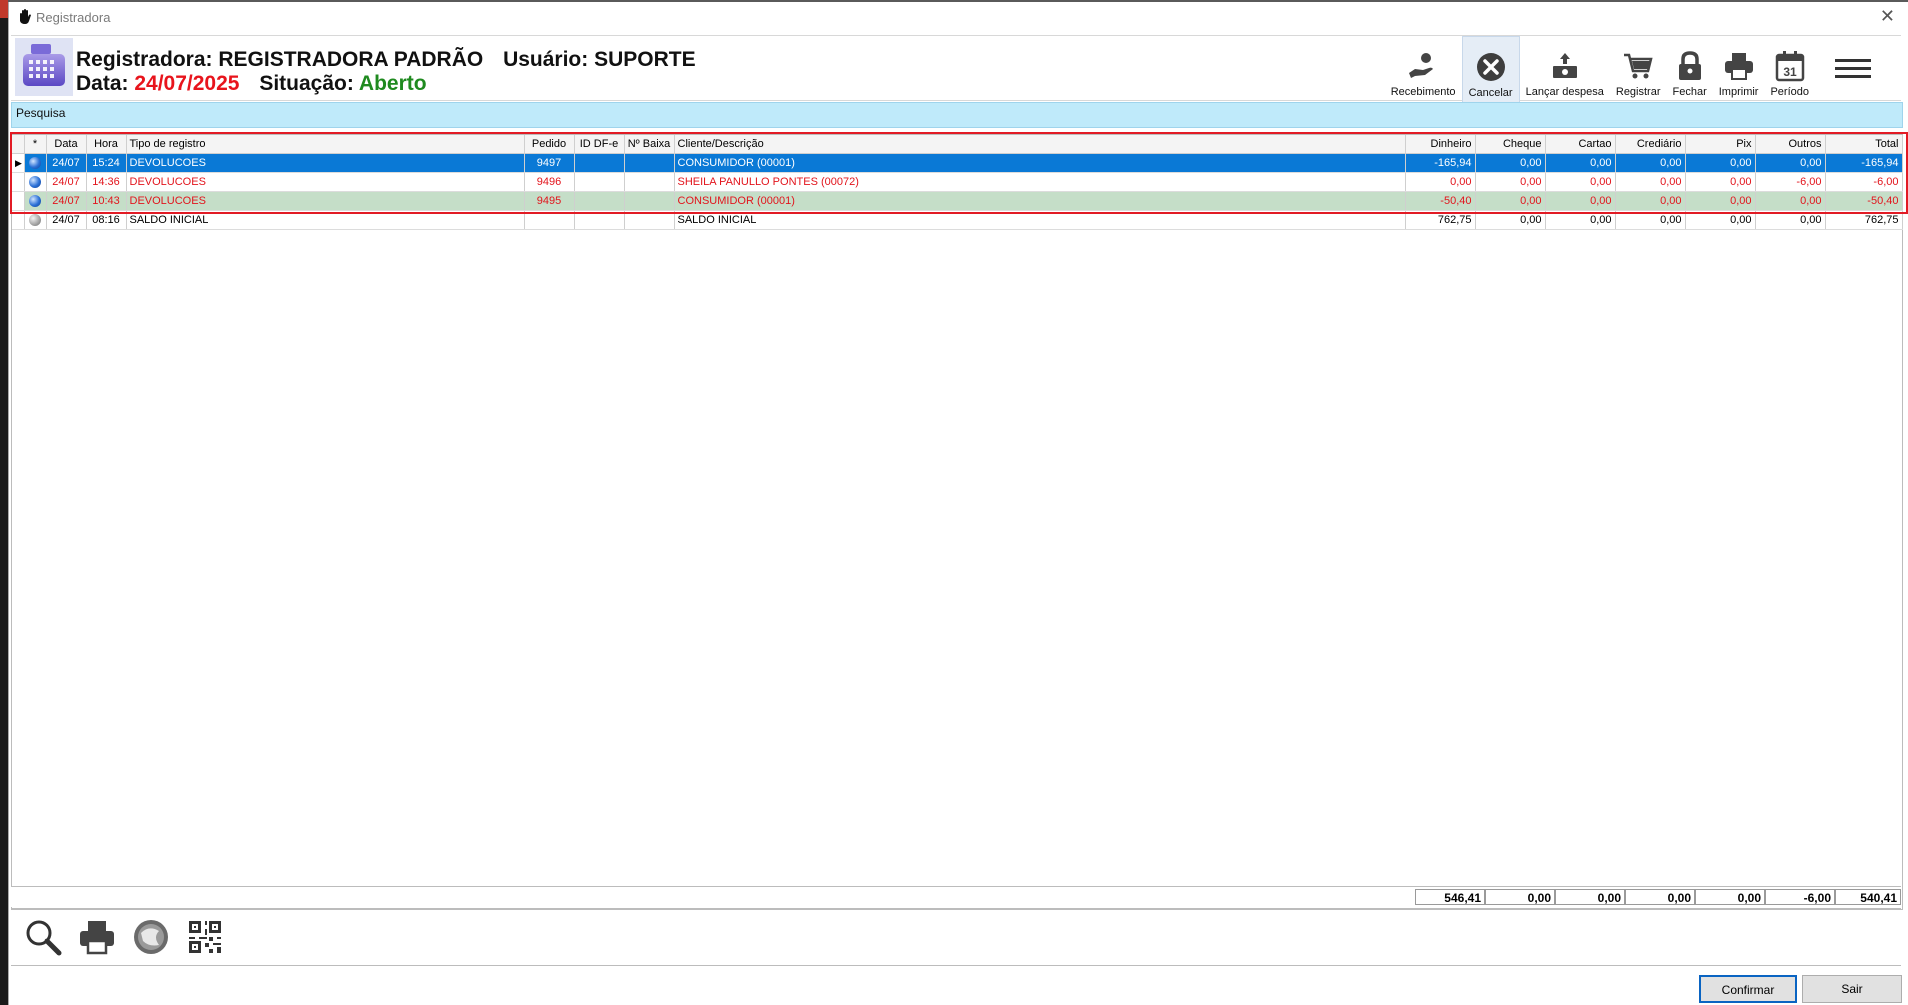 This screenshot has height=1005, width=1908. What do you see at coordinates (1040, 163) in the screenshot?
I see `cell-cliente: CONSUMIDOR (00001)` at bounding box center [1040, 163].